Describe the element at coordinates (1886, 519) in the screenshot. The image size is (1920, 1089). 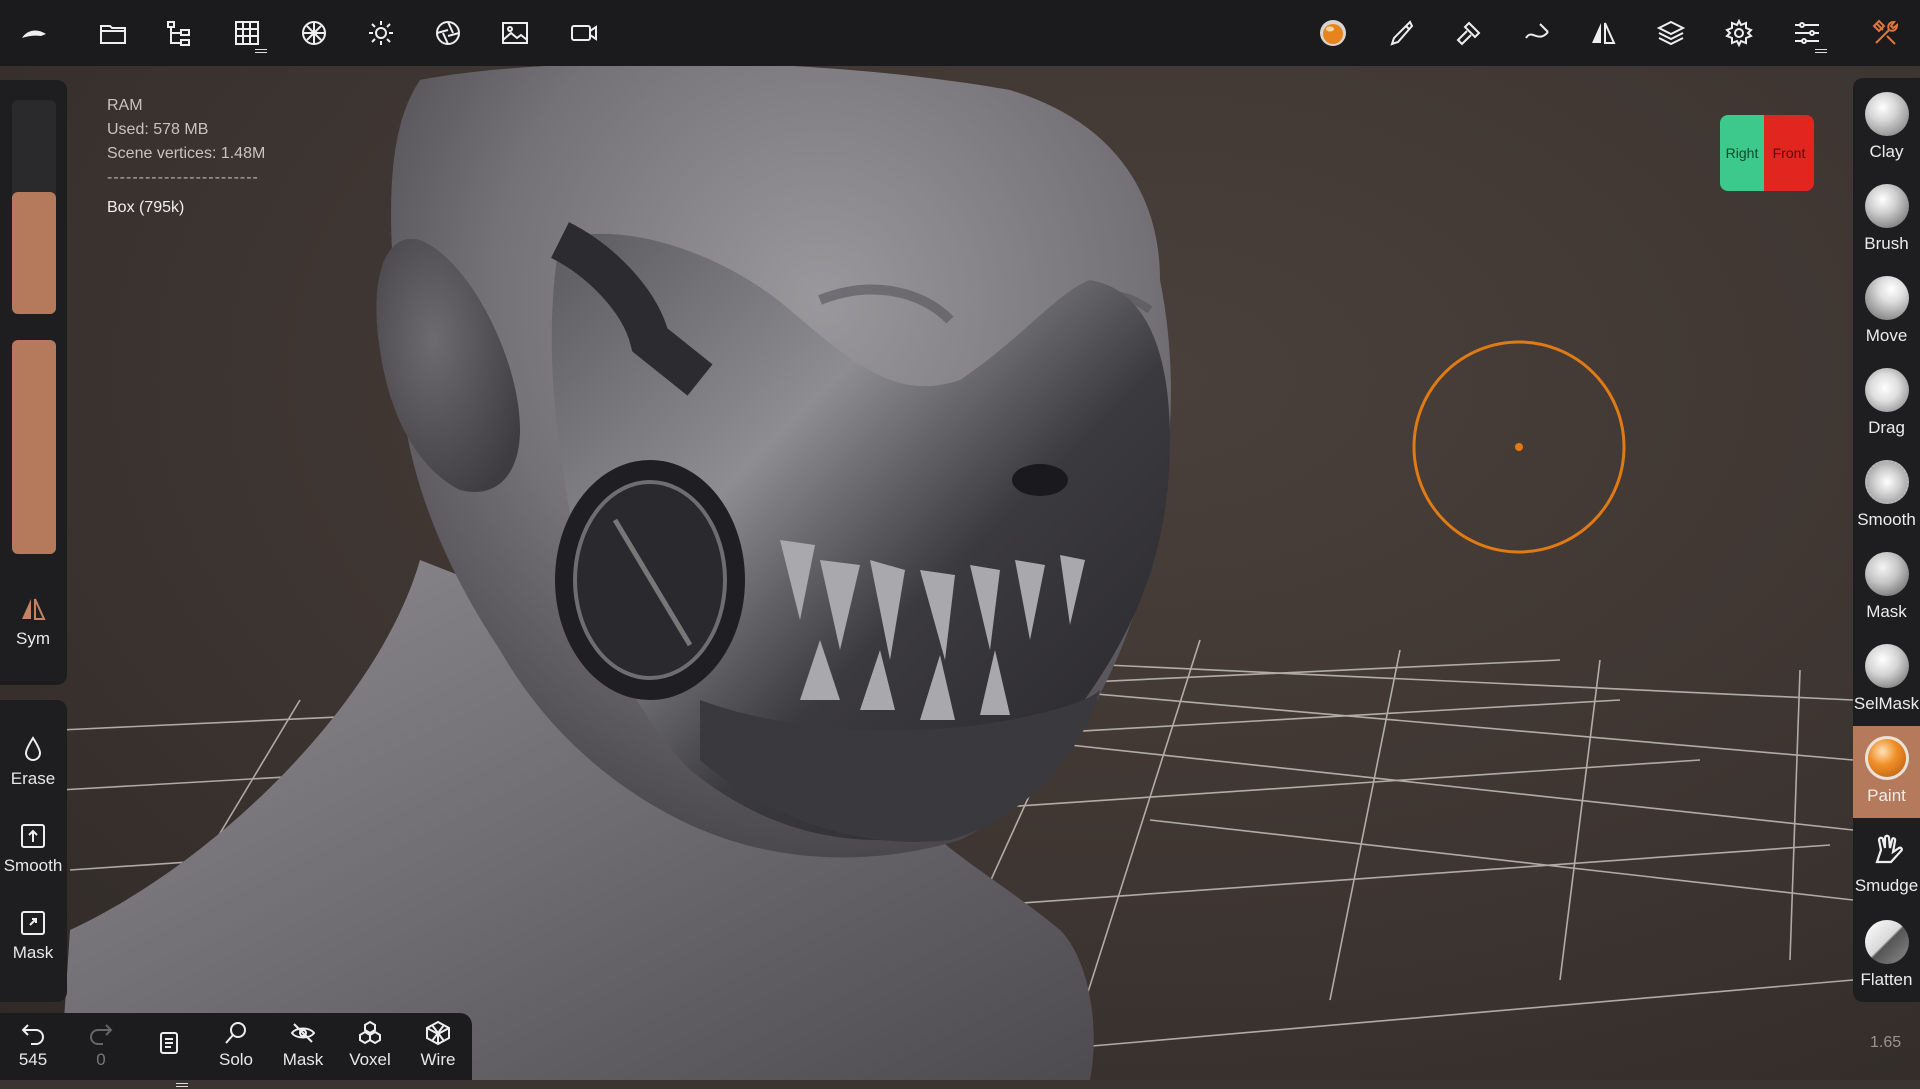
I see `tool-label: Smooth` at that location.